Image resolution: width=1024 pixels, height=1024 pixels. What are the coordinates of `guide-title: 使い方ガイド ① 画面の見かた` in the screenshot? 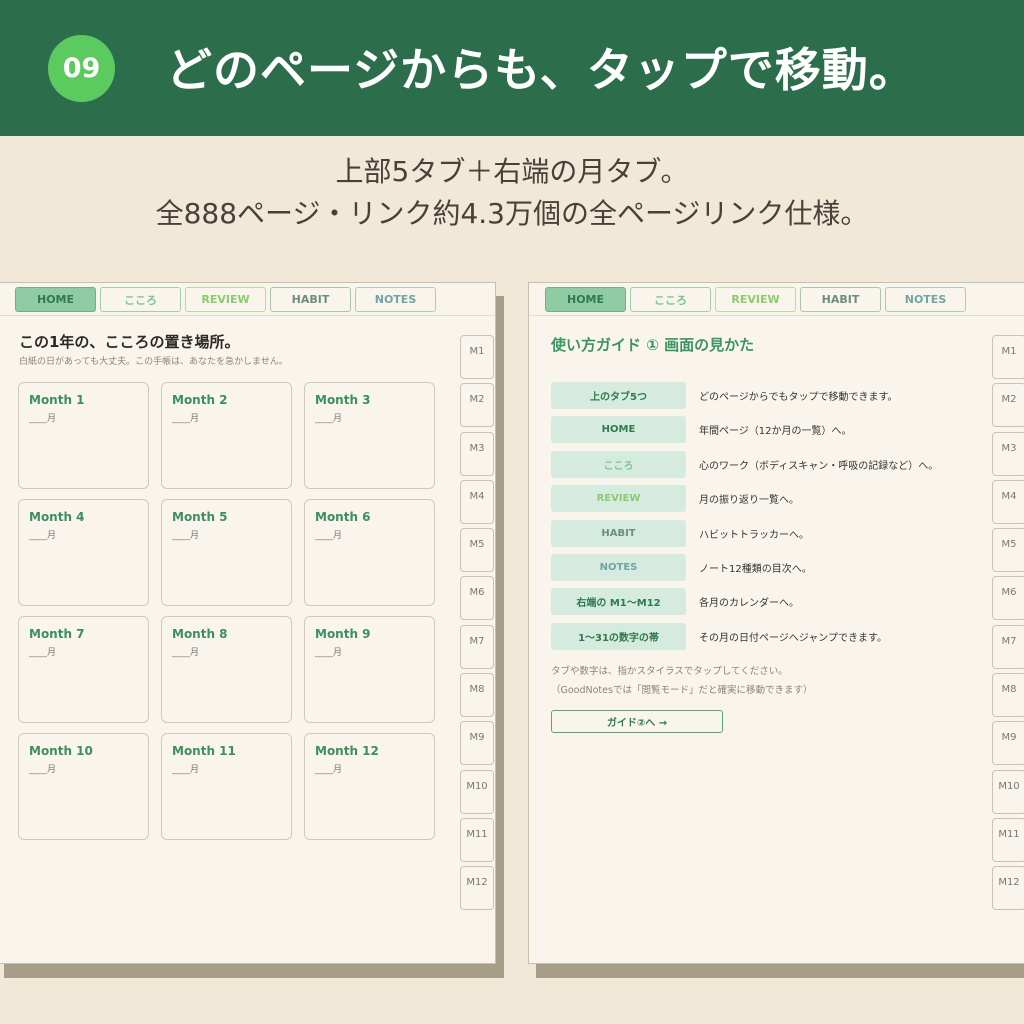 It's located at (653, 345).